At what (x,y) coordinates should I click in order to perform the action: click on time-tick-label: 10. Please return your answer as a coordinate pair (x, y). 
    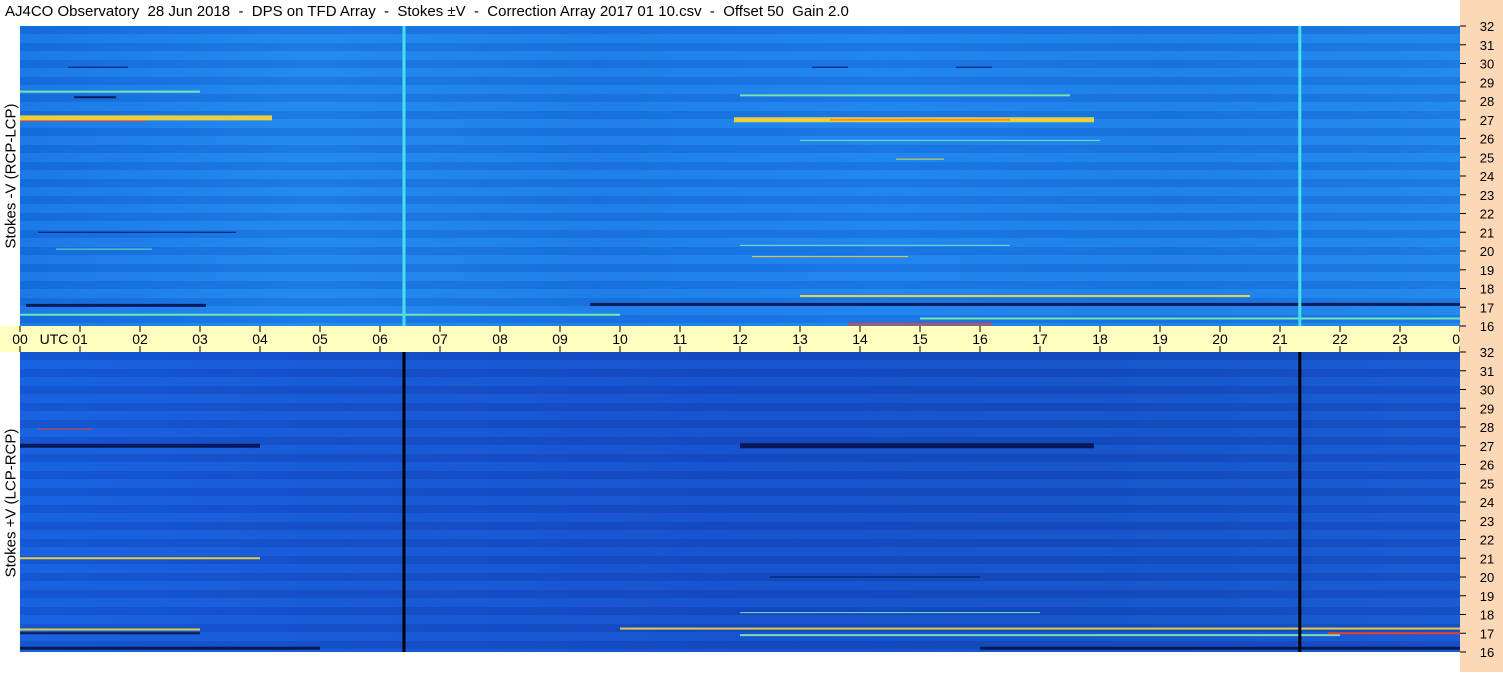
    Looking at the image, I should click on (620, 339).